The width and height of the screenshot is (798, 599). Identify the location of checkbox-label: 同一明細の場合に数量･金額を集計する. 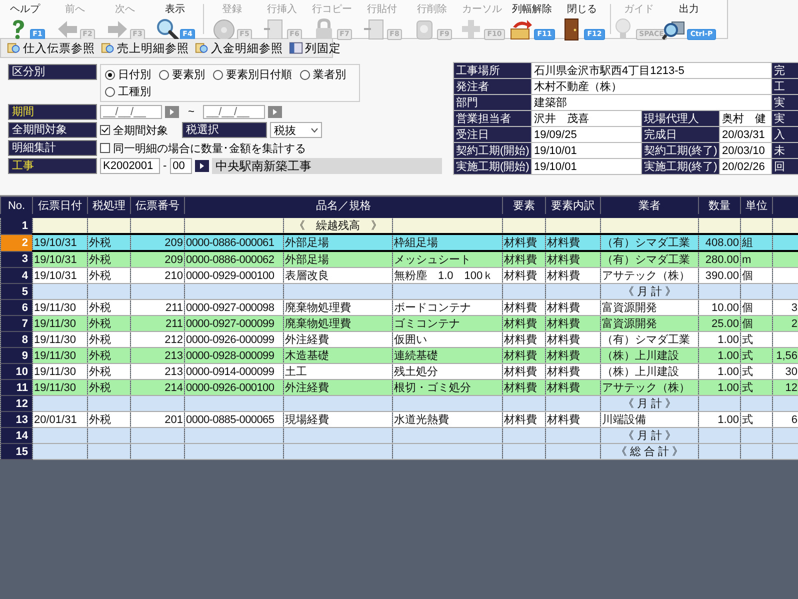
(209, 149).